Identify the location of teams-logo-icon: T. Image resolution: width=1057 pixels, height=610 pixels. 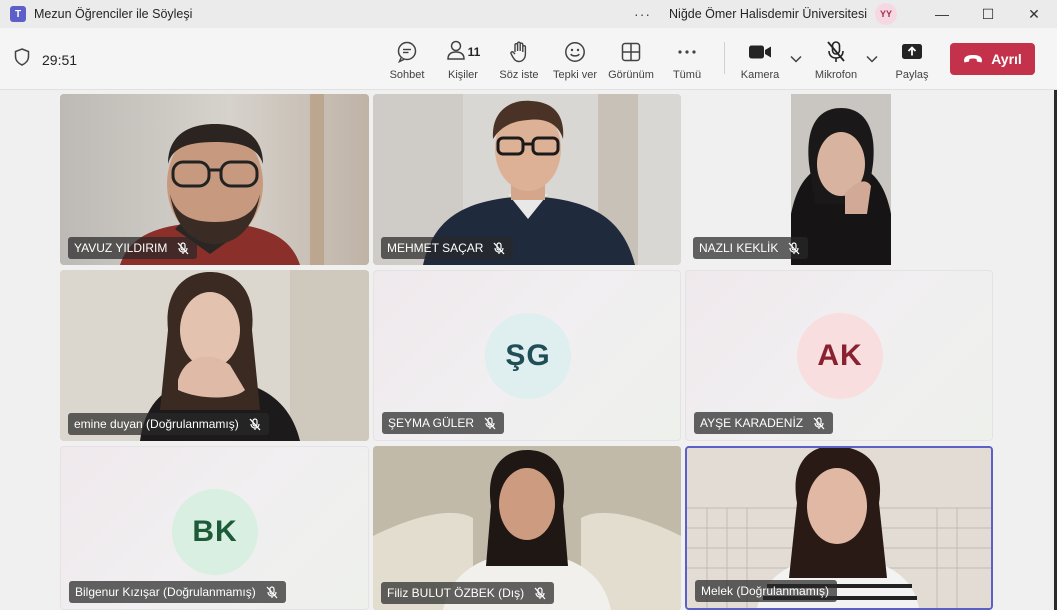
(18, 14).